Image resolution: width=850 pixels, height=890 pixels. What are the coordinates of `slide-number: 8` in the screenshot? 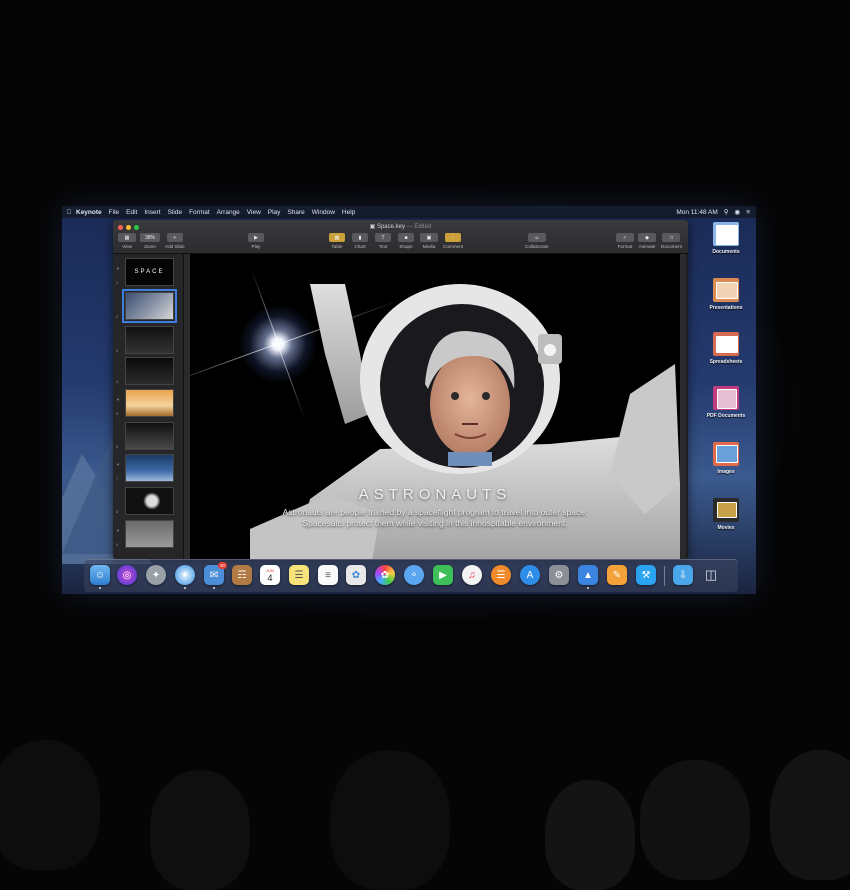 It's located at (117, 511).